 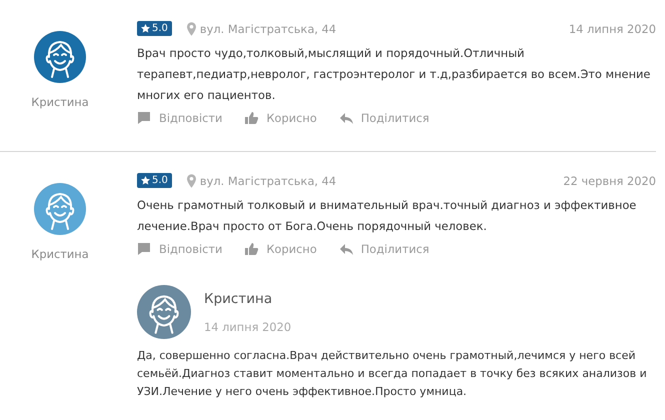 What do you see at coordinates (392, 374) in the screenshot?
I see `reply-text: Да, совершенно согласна.Врач действительно очень грамотный,лечимся у него всей семьёй.Диагноз ставит моментально и всегда попадает в точку без всяких анализов и УЗИ.Лечение у него очень эффективное.Просто умница.` at bounding box center [392, 374].